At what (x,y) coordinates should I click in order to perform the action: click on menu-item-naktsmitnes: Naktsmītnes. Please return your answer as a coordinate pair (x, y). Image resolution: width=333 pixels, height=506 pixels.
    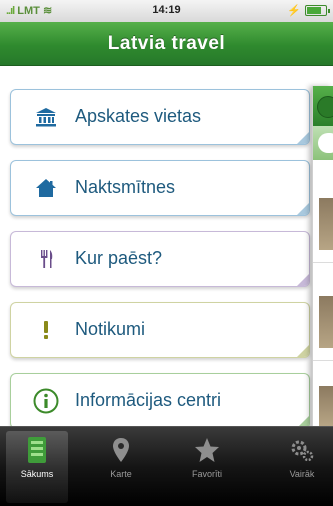
    Looking at the image, I should click on (160, 188).